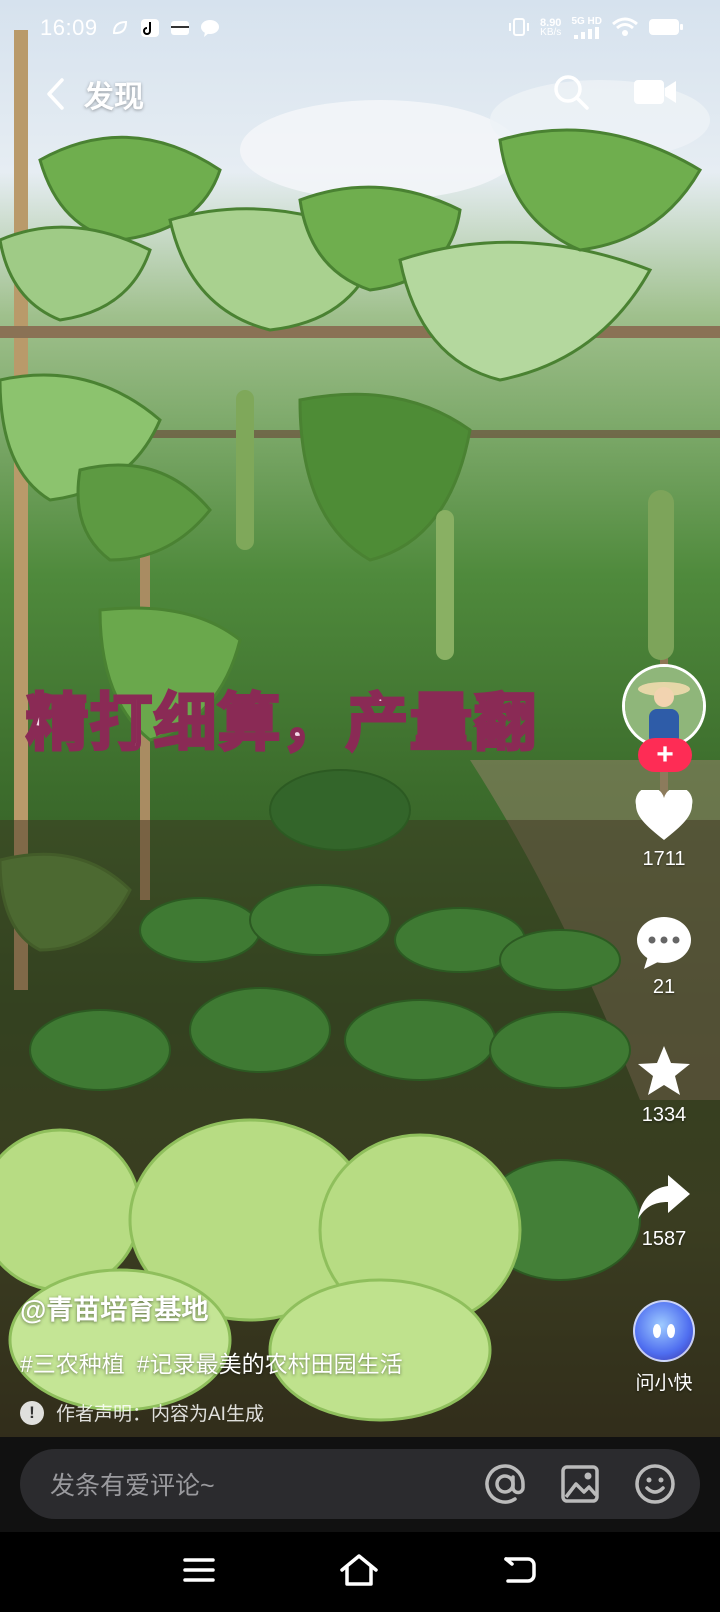 The image size is (720, 1612). What do you see at coordinates (72, 1364) in the screenshot?
I see `hashtag-link: #三农种植` at bounding box center [72, 1364].